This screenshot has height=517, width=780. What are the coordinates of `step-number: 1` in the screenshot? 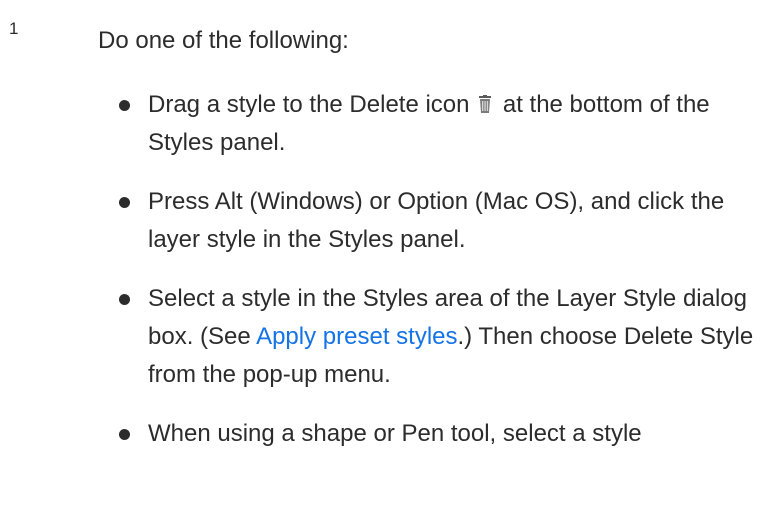 It's located at (14, 28).